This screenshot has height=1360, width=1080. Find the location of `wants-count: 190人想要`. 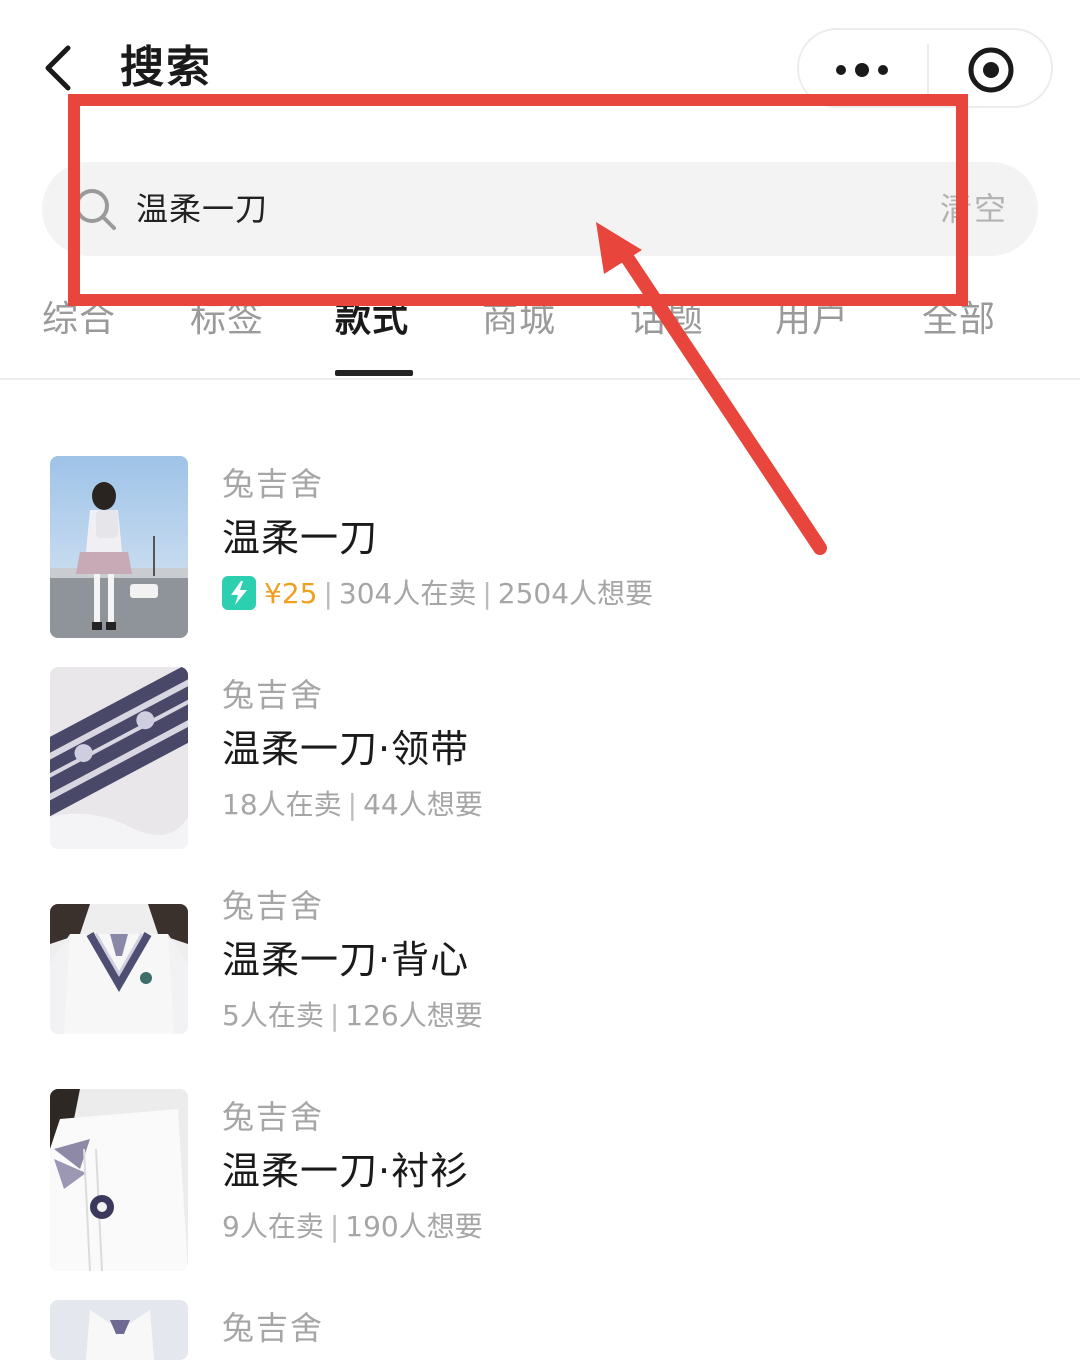

wants-count: 190人想要 is located at coordinates (414, 1226).